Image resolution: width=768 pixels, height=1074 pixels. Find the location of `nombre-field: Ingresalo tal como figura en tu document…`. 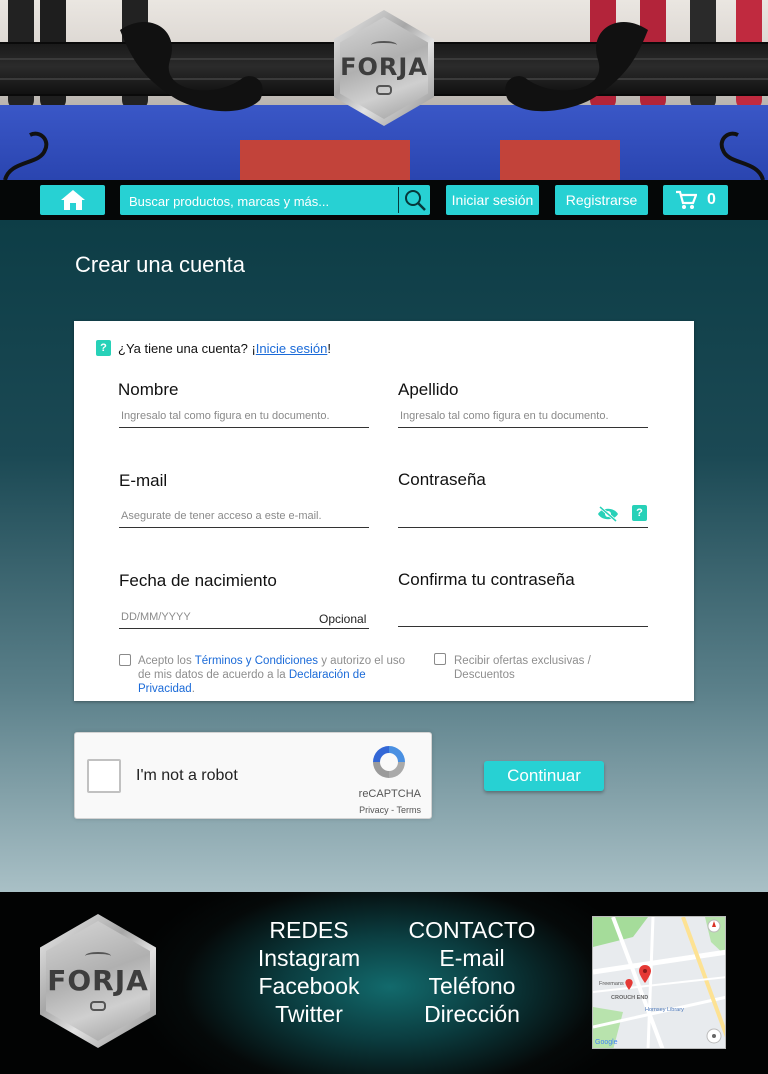

nombre-field: Ingresalo tal como figura en tu document… is located at coordinates (244, 419).